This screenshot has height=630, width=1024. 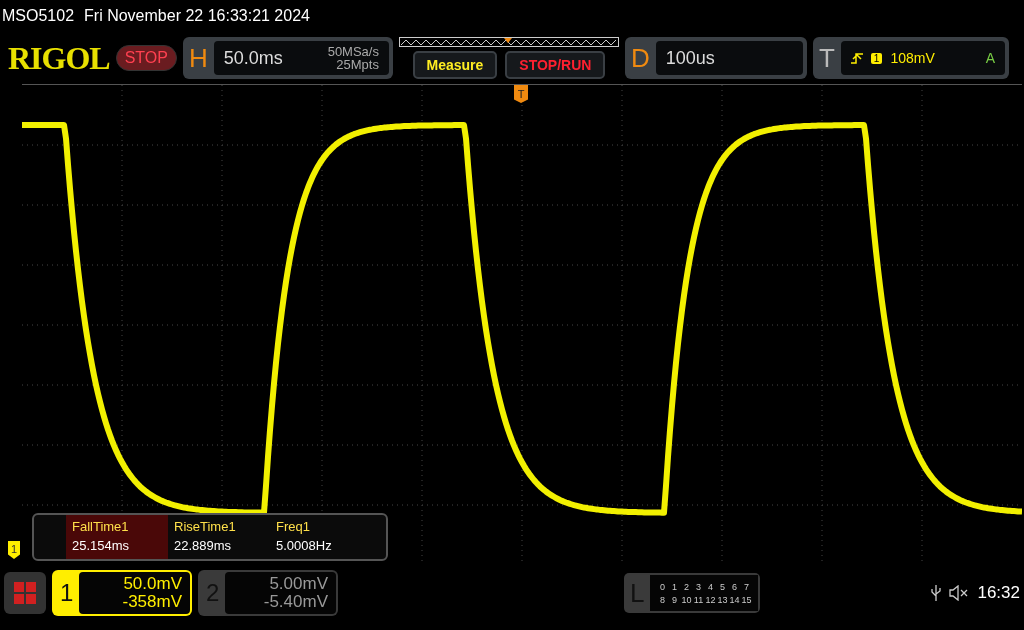 What do you see at coordinates (959, 593) in the screenshot?
I see `speaker-muted-icon` at bounding box center [959, 593].